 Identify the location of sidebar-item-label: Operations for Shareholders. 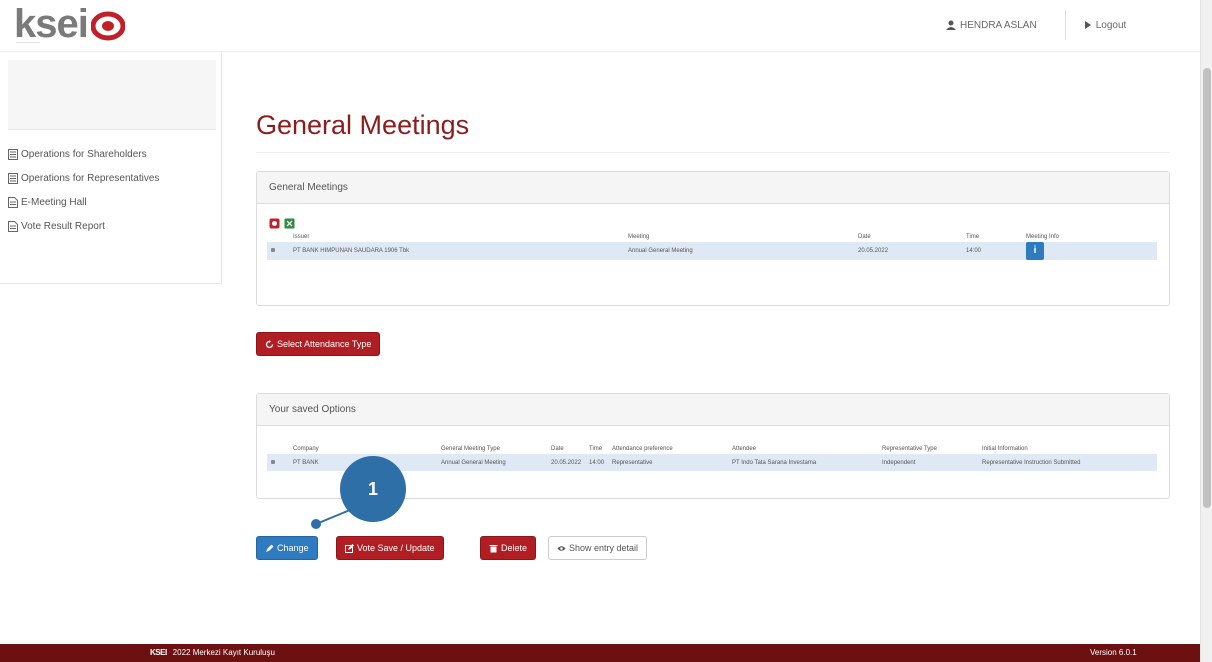
(84, 154).